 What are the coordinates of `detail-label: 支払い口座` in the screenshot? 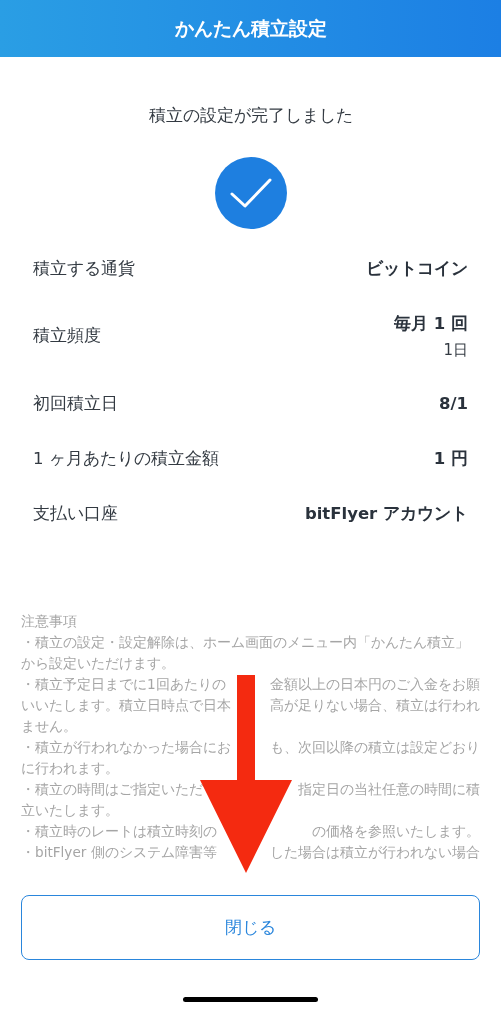 It's located at (75, 513).